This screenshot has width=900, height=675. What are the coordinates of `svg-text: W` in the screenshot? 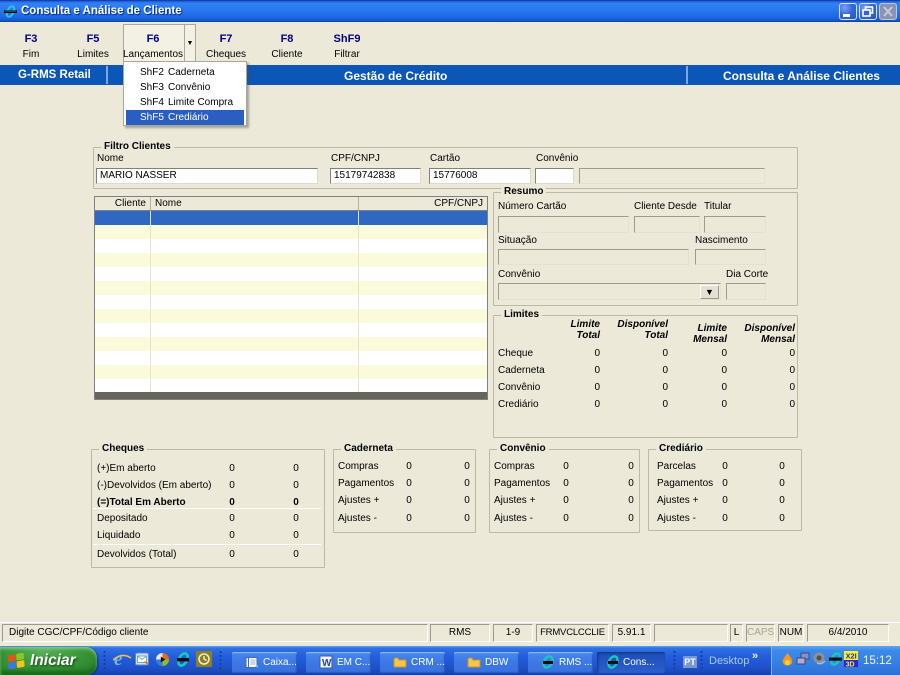 It's located at (327, 663).